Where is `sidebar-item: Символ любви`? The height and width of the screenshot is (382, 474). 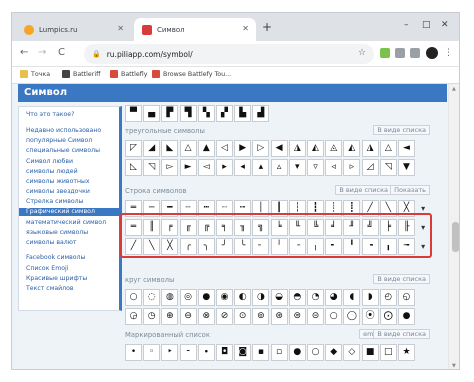
sidebar-item: Символ любви is located at coordinates (49, 162).